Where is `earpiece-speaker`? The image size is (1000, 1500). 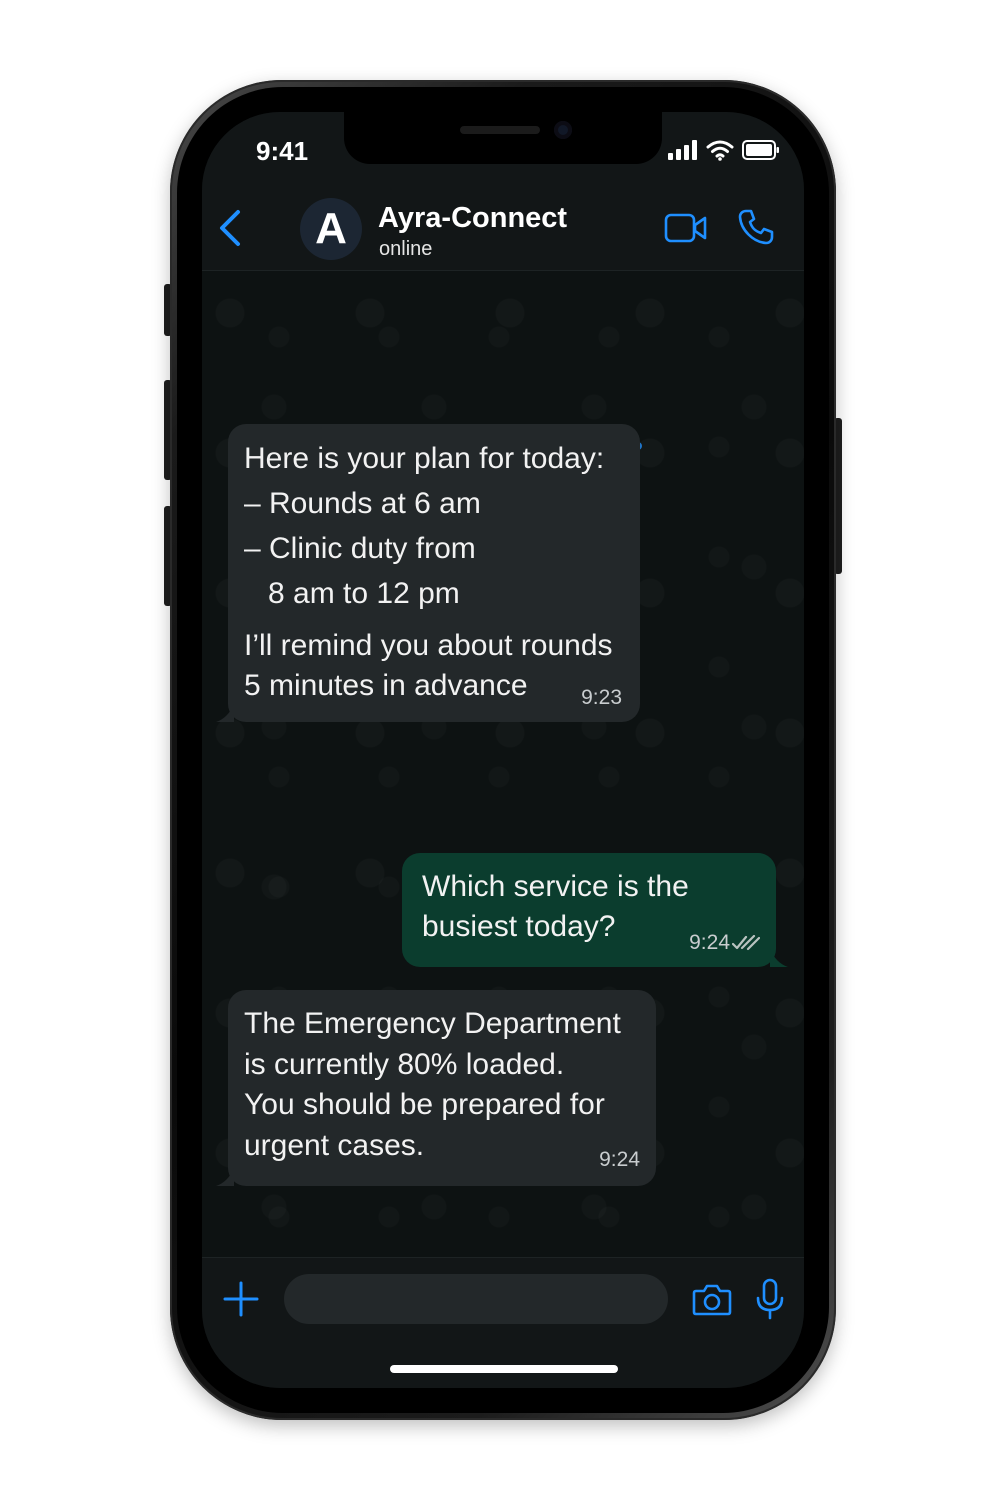 earpiece-speaker is located at coordinates (500, 130).